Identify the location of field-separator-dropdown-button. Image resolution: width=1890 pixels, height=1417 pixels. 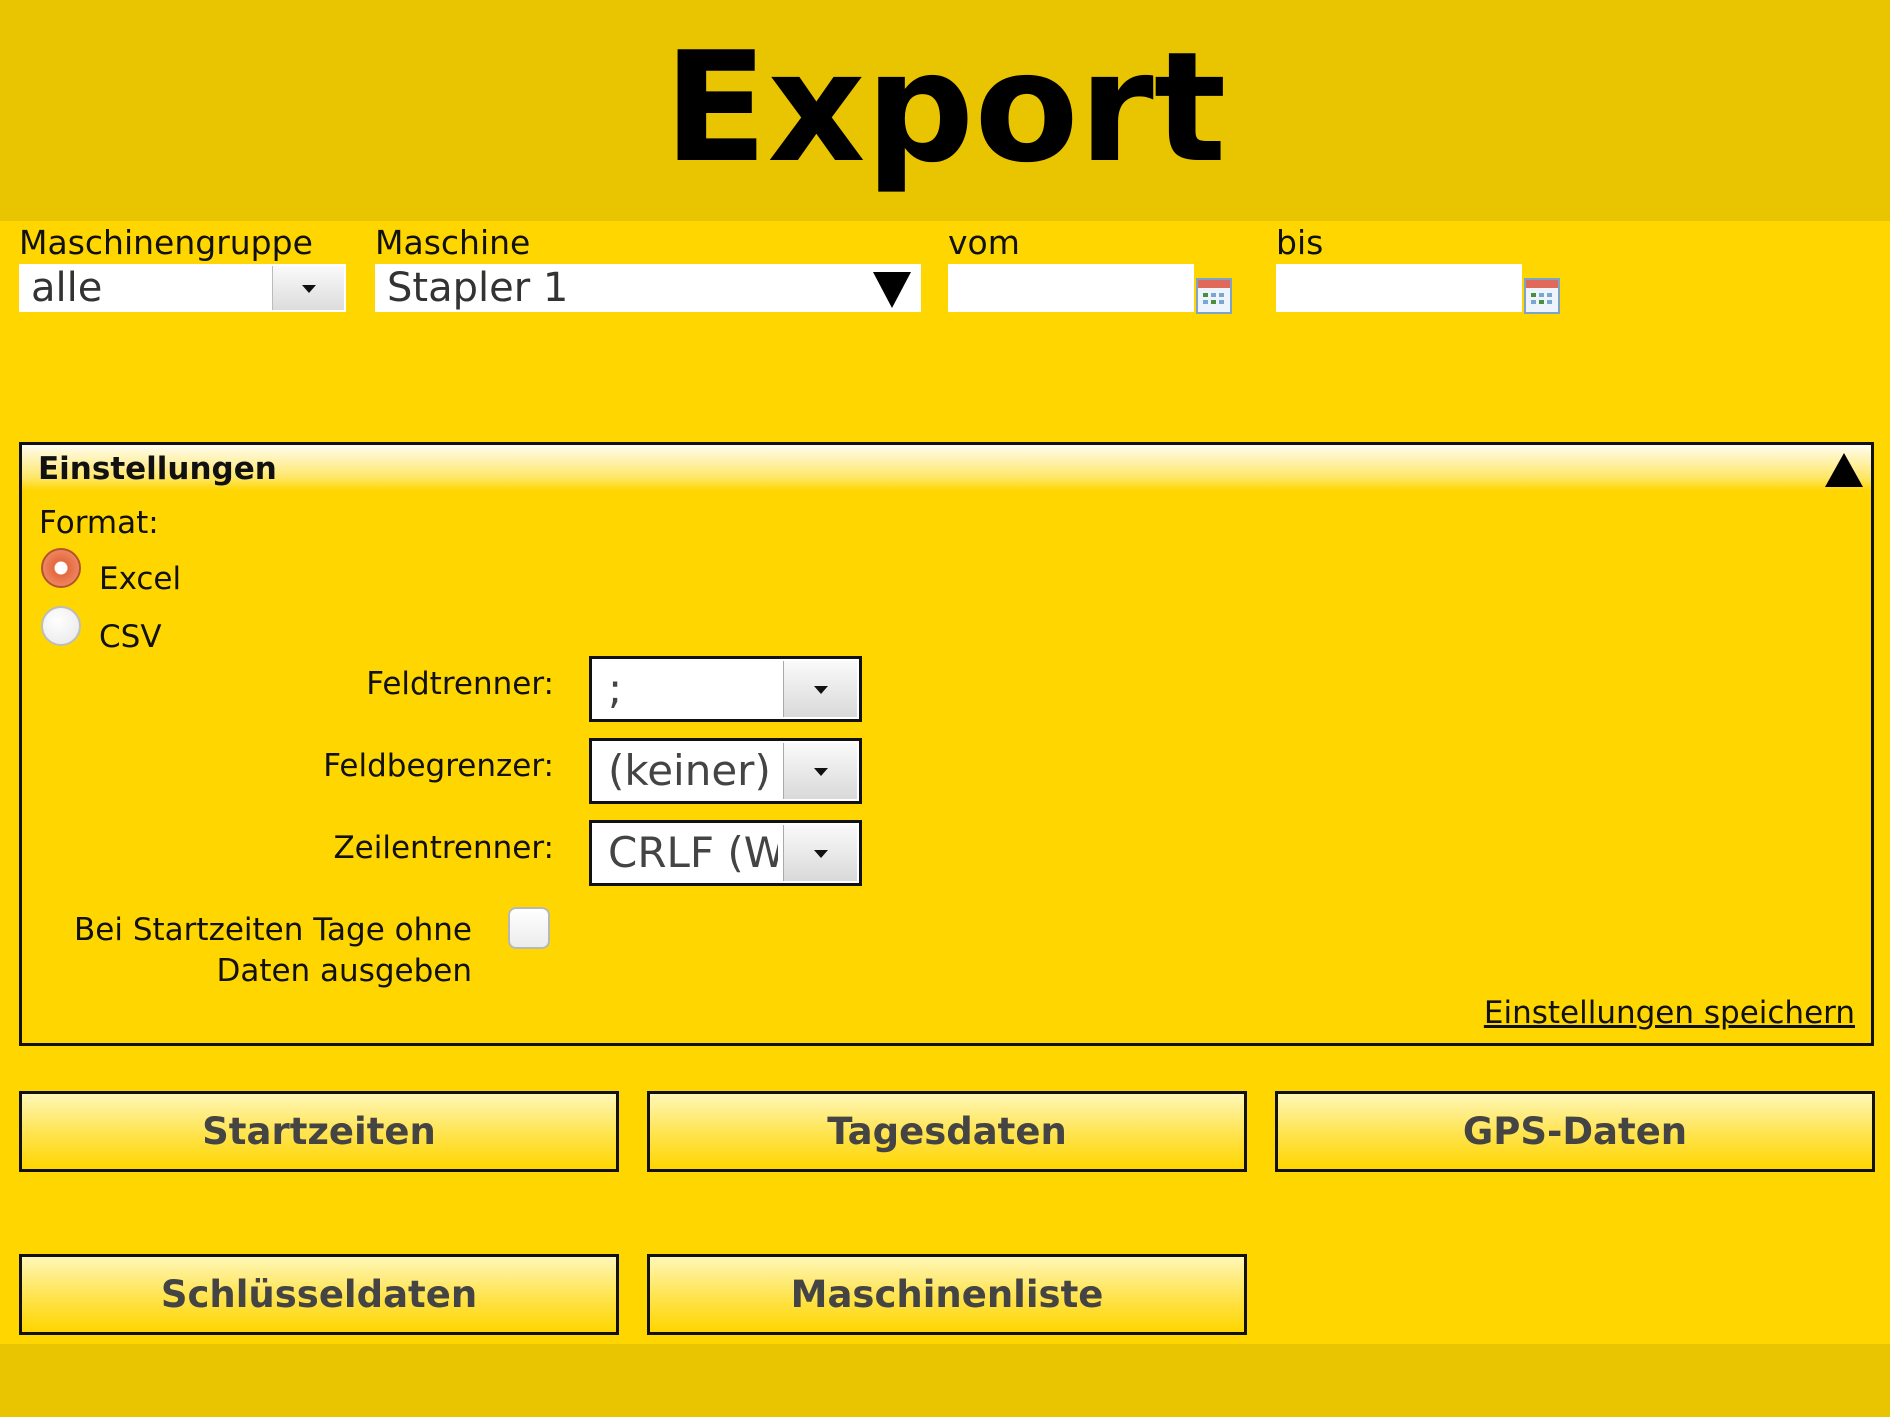
(820, 689).